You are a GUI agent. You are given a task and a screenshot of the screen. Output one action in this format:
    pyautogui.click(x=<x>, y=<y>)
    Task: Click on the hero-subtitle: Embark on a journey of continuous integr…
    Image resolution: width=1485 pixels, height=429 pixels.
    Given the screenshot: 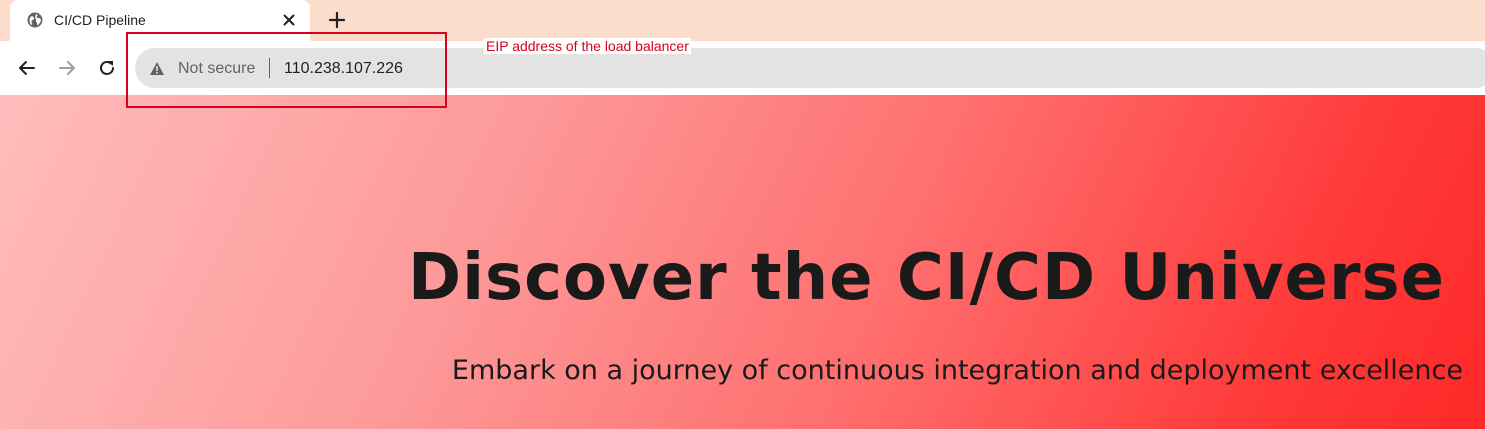 What is the action you would take?
    pyautogui.click(x=957, y=370)
    